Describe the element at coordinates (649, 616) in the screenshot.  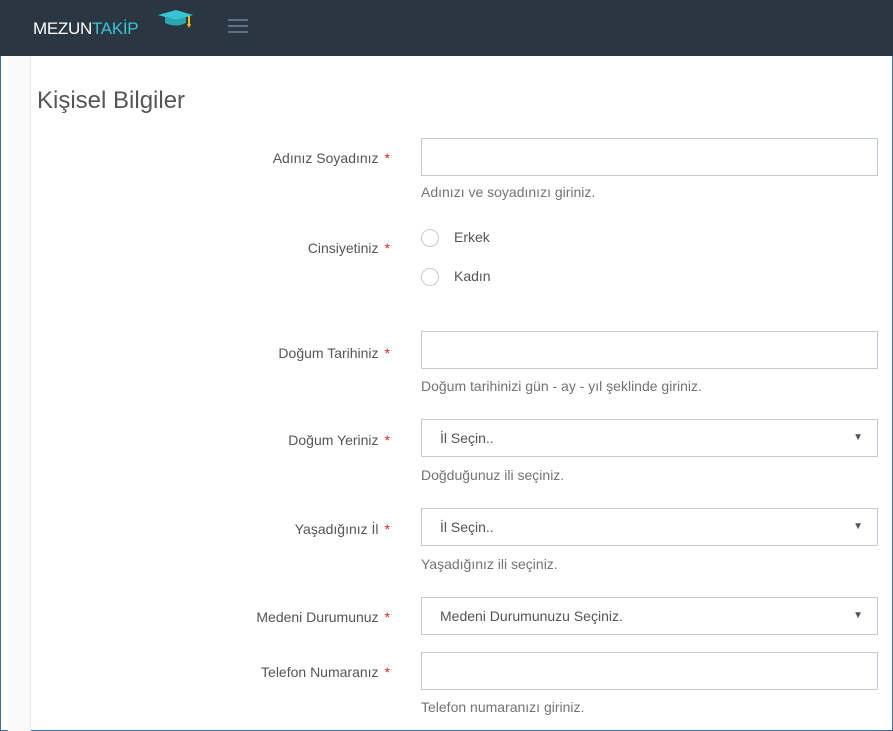
I see `marital-select: Medeni Durumunuzu Seçiniz. ▼` at that location.